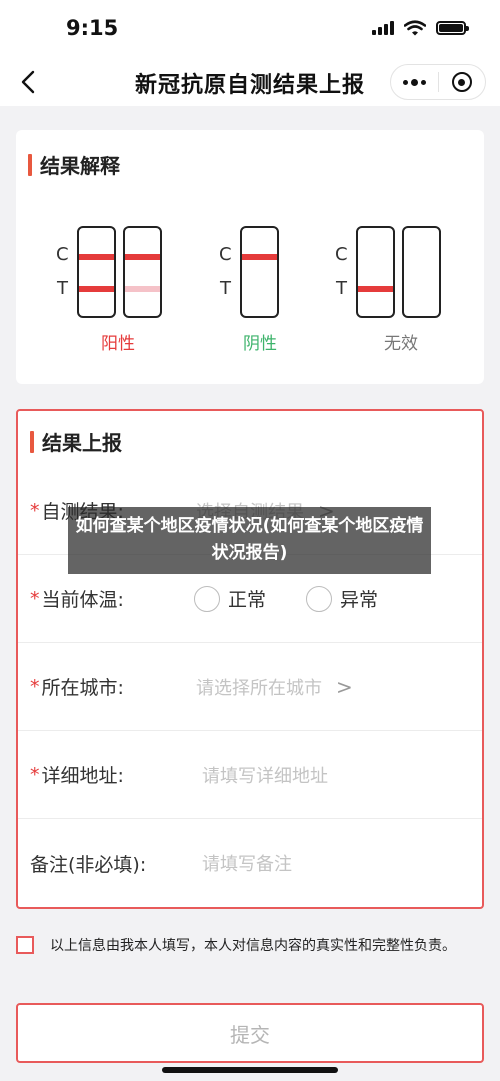 This screenshot has width=500, height=1081. Describe the element at coordinates (249, 540) in the screenshot. I see `article-title-overlay: 如何查某个地区疫情状况(如何查某个地区疫情状况报告)` at that location.